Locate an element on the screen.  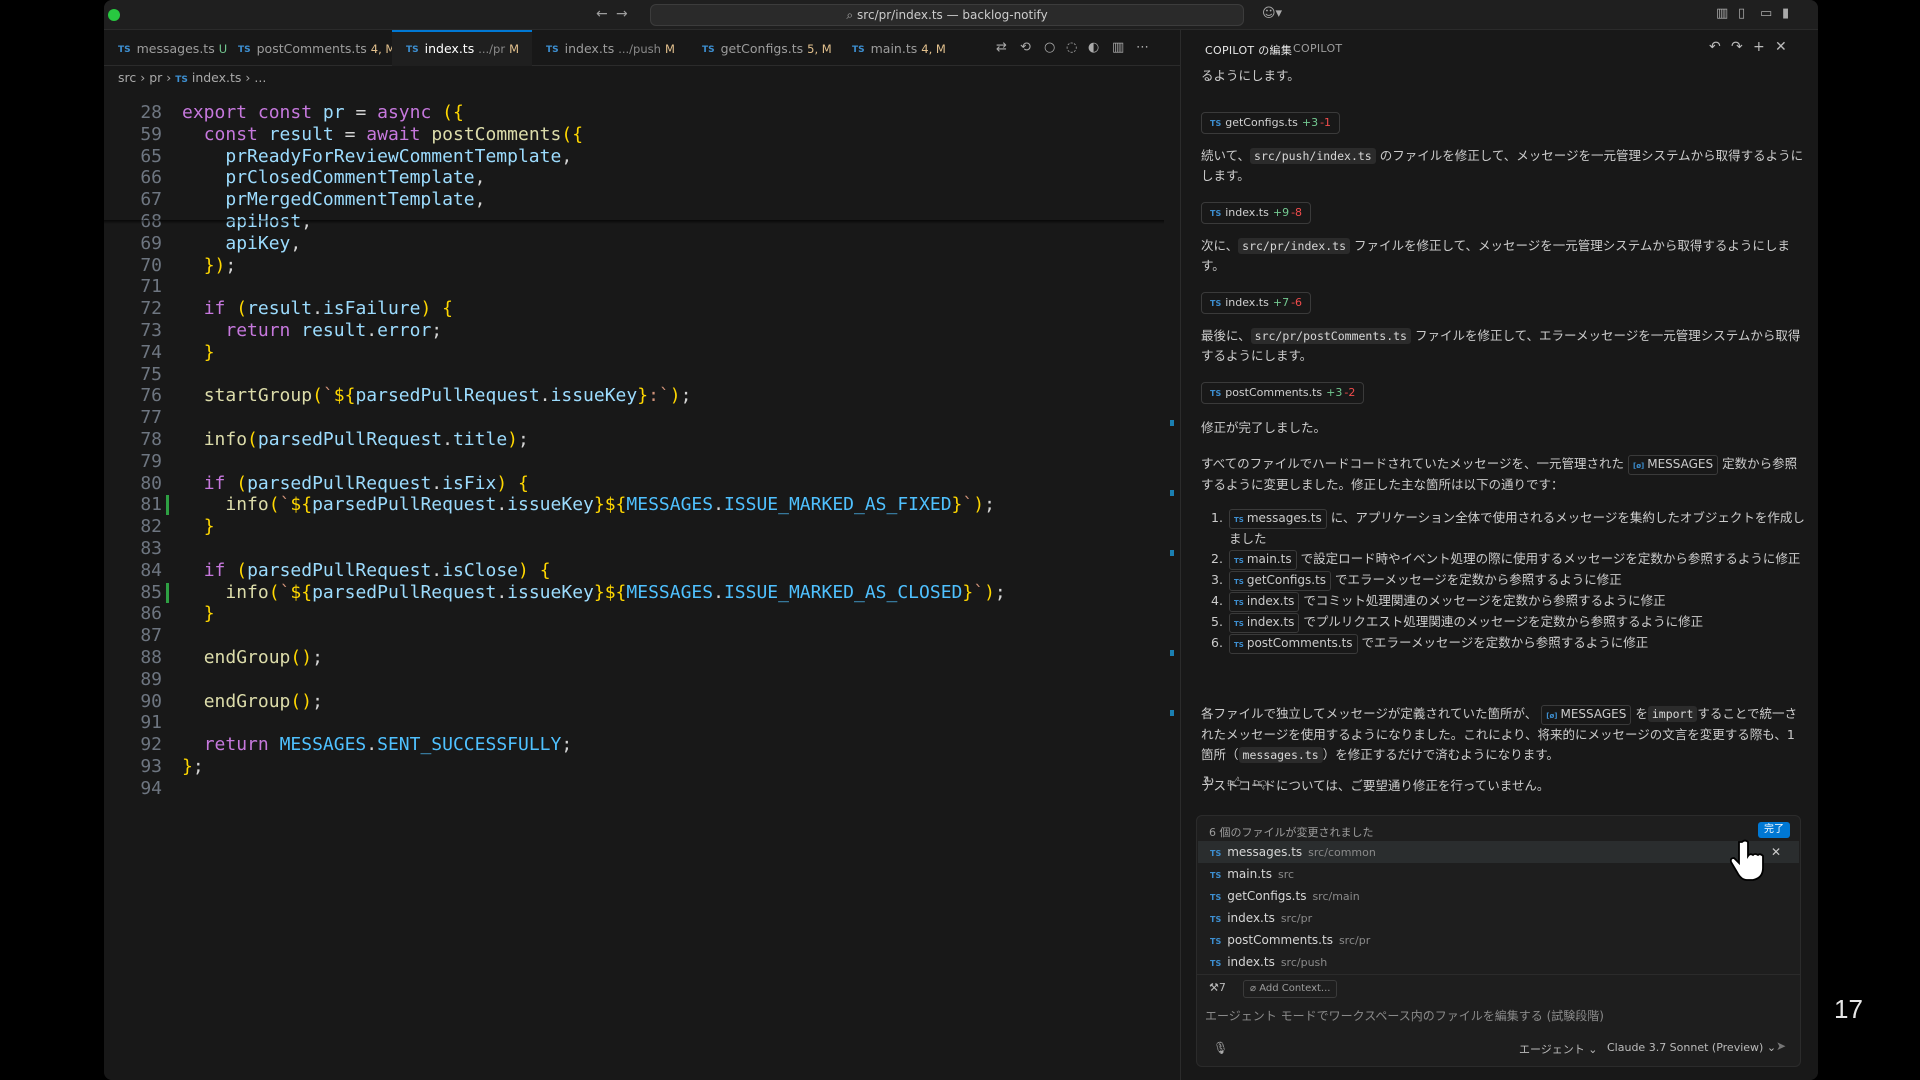
inline-code: src/pr/index.ts is located at coordinates (1294, 246).